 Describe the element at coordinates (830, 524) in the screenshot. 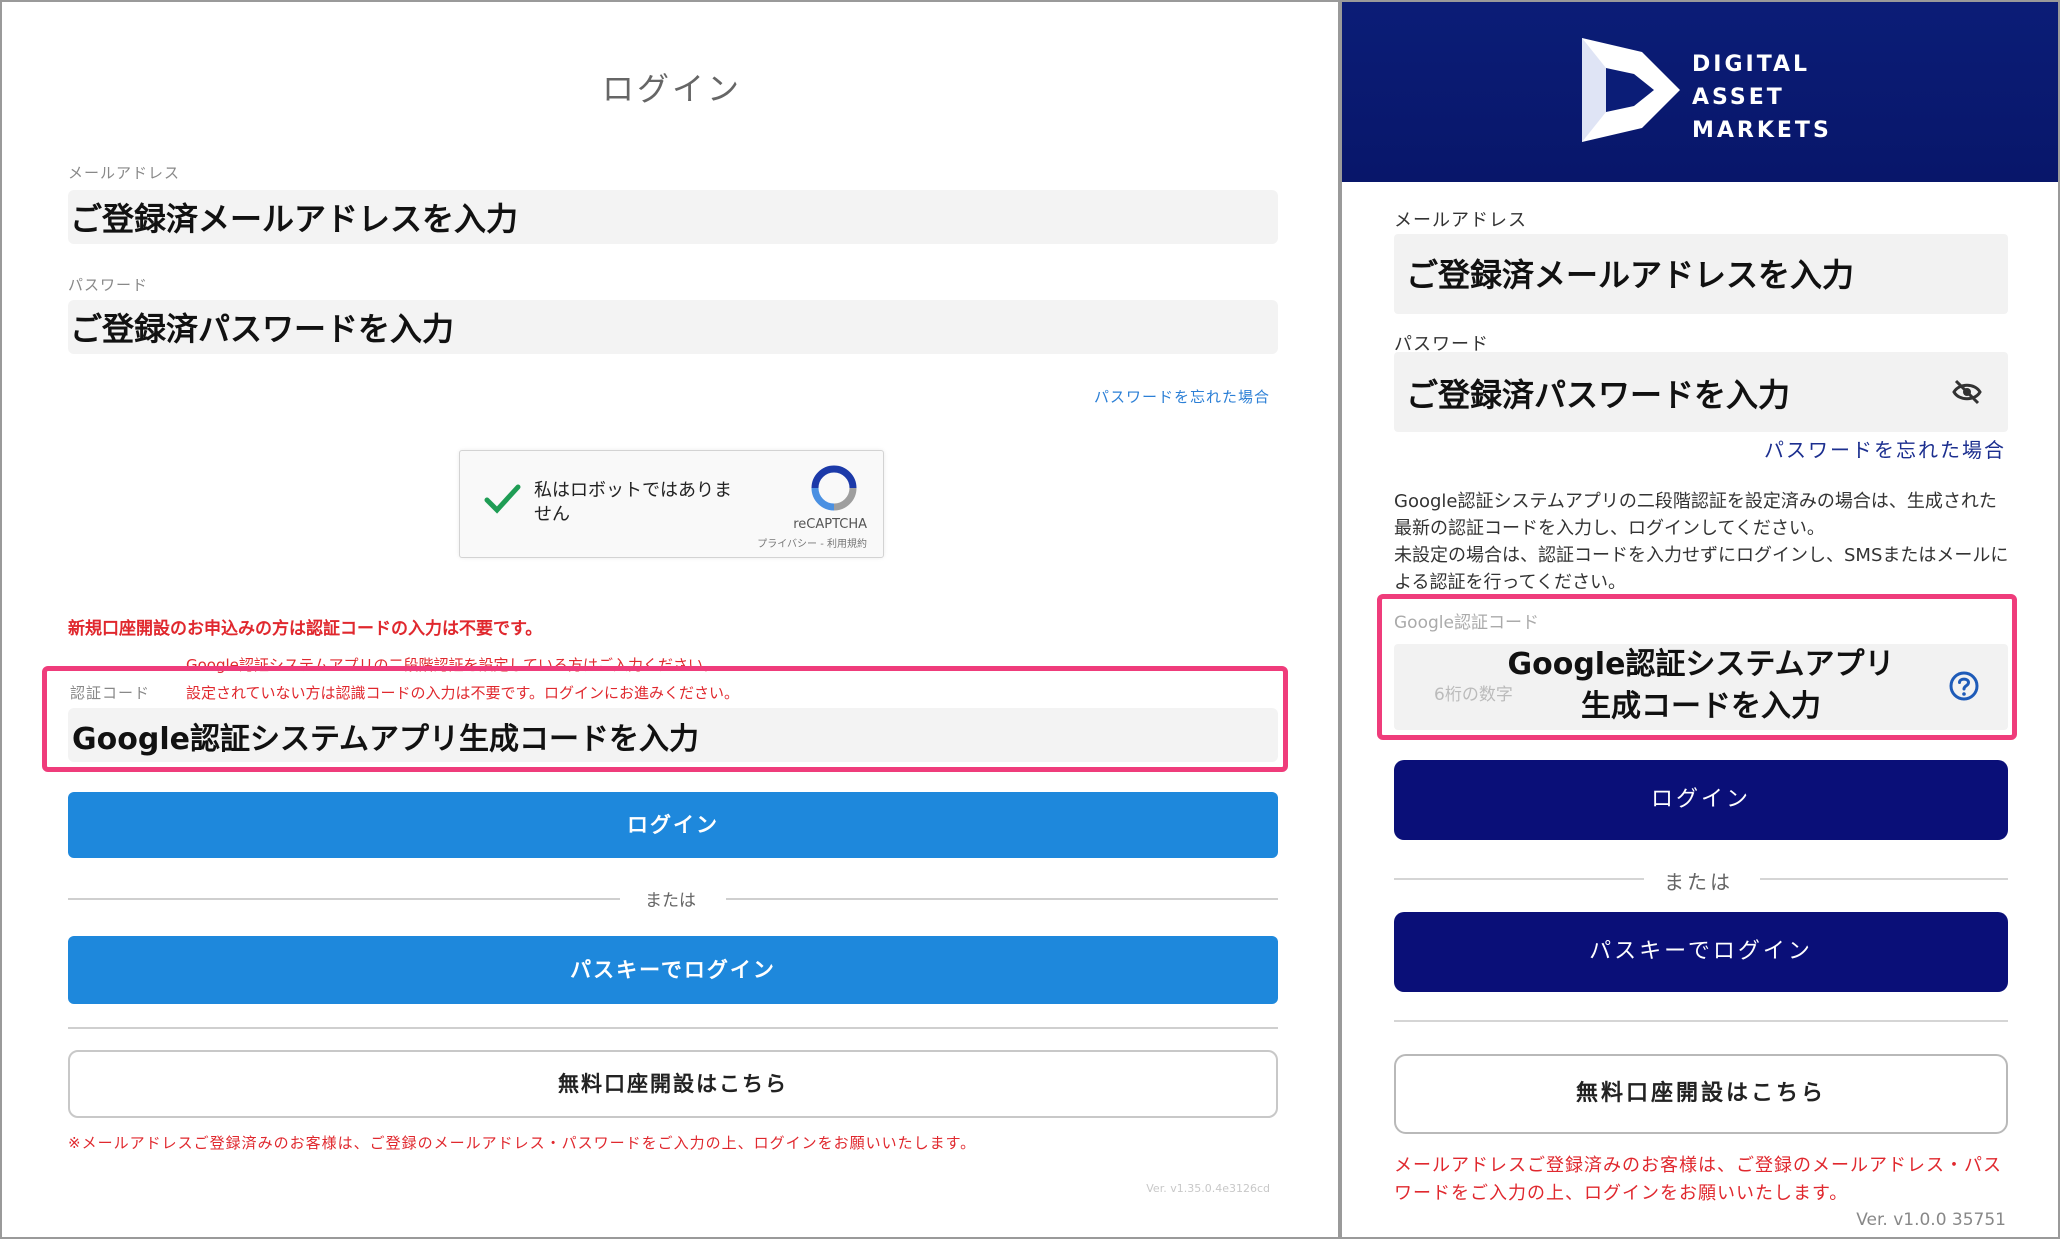

I see `recaptcha-brand: reCAPTCHA` at that location.